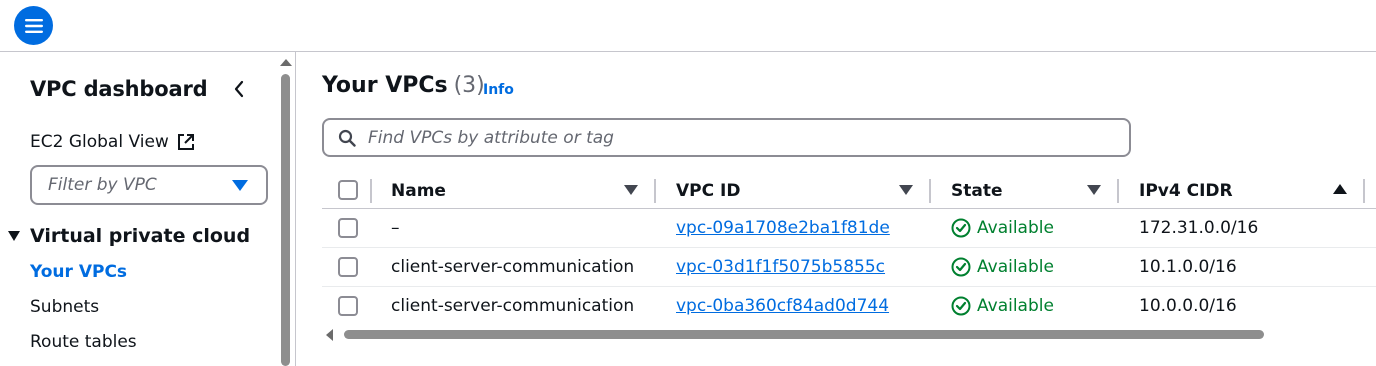  I want to click on sidebar-link-ec2-global-view: EC2 Global View, so click(112, 142).